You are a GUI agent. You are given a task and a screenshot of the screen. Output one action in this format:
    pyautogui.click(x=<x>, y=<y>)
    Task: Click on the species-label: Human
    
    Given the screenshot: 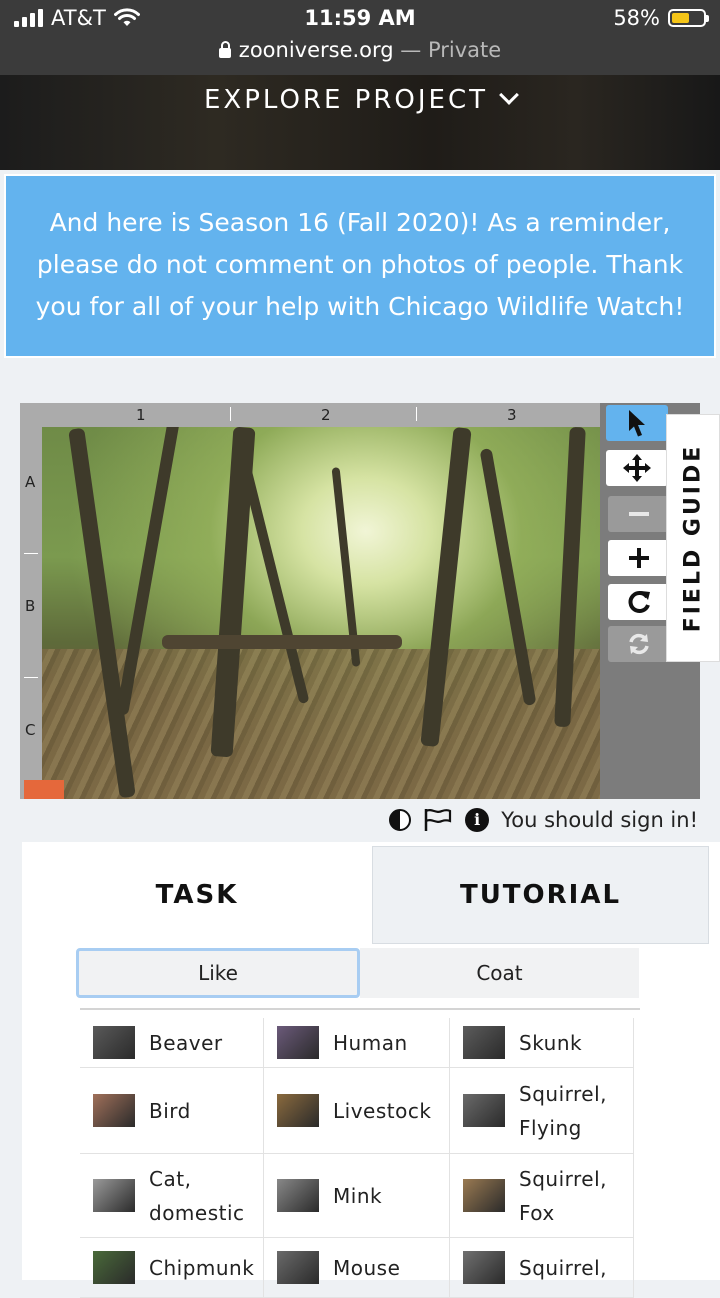 What is the action you would take?
    pyautogui.click(x=370, y=1042)
    